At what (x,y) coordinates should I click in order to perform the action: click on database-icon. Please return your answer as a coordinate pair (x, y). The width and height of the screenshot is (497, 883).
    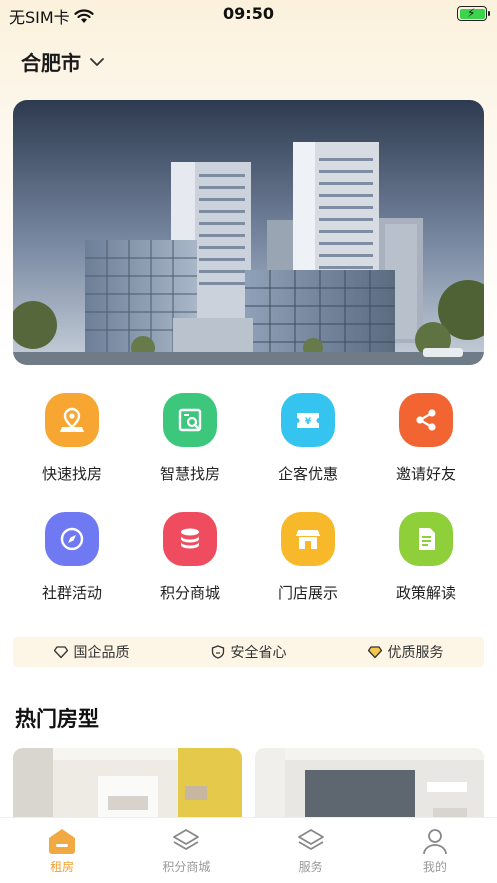
    Looking at the image, I should click on (190, 539).